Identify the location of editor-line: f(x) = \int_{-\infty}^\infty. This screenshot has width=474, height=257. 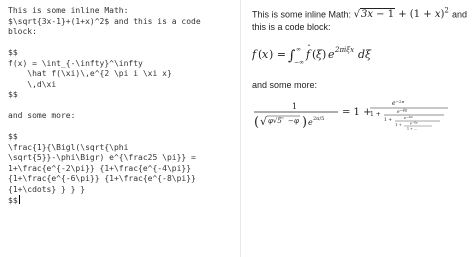
(122, 64).